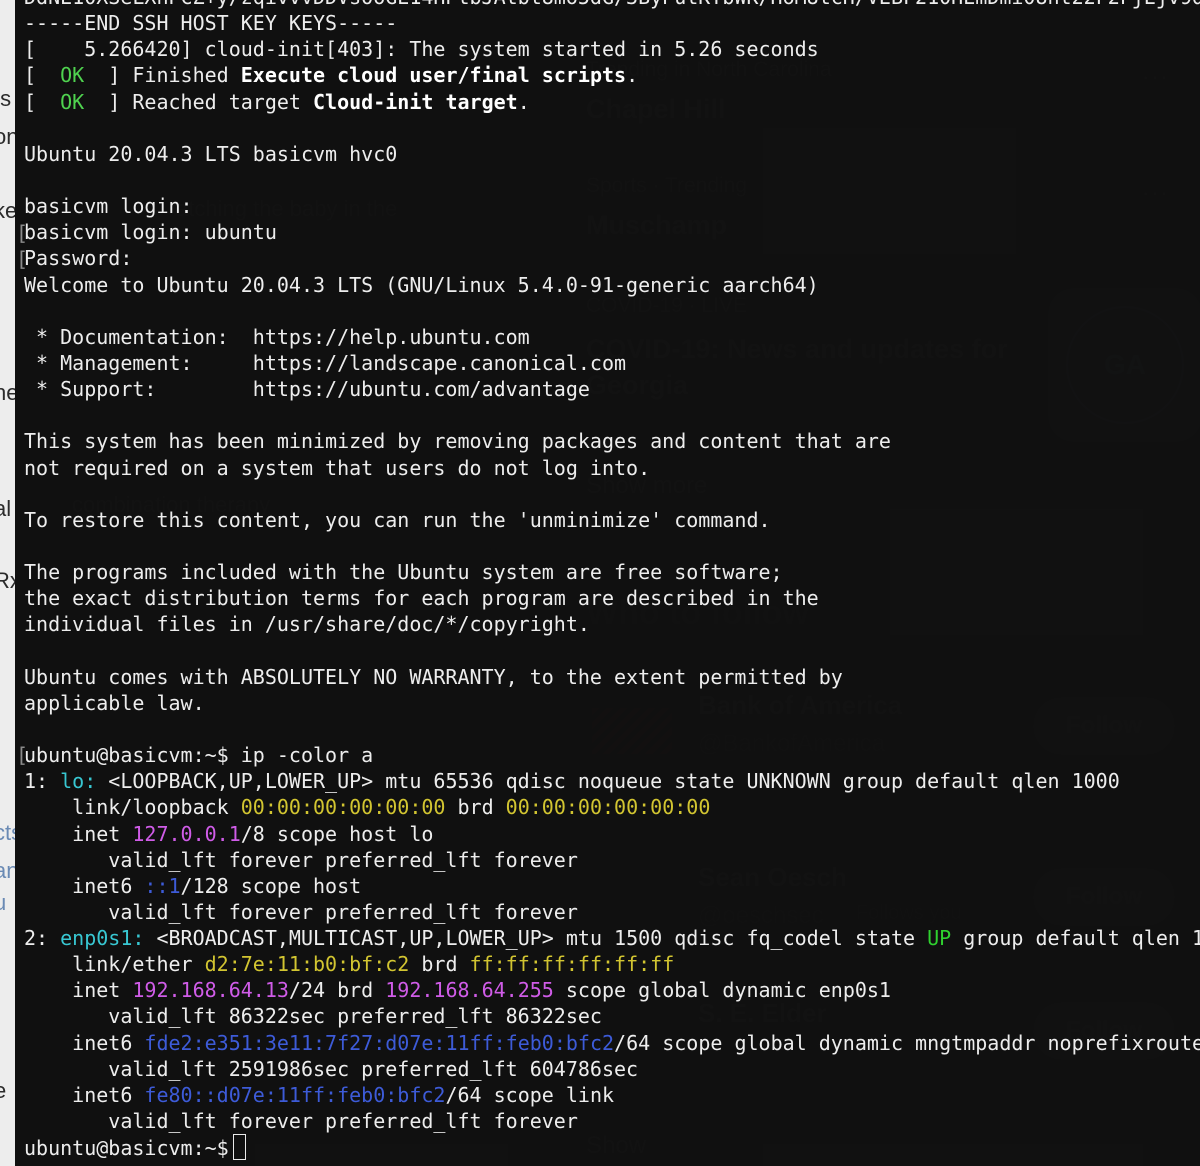  I want to click on terminal-text-segment: enp0s1:, so click(102, 938).